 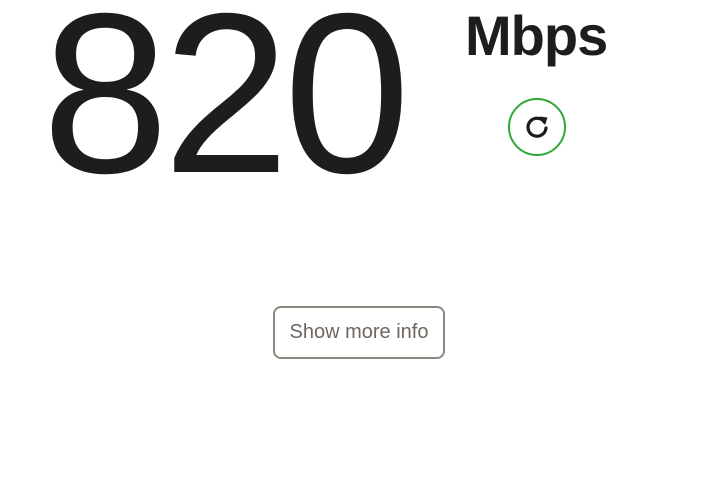 What do you see at coordinates (359, 332) in the screenshot?
I see `show-more-info-button: Show more info` at bounding box center [359, 332].